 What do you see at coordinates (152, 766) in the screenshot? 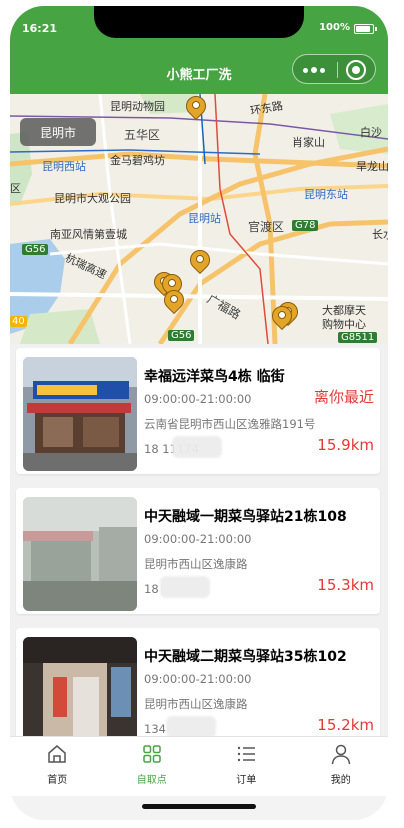
I see `tab-pickup-points: 自取点` at bounding box center [152, 766].